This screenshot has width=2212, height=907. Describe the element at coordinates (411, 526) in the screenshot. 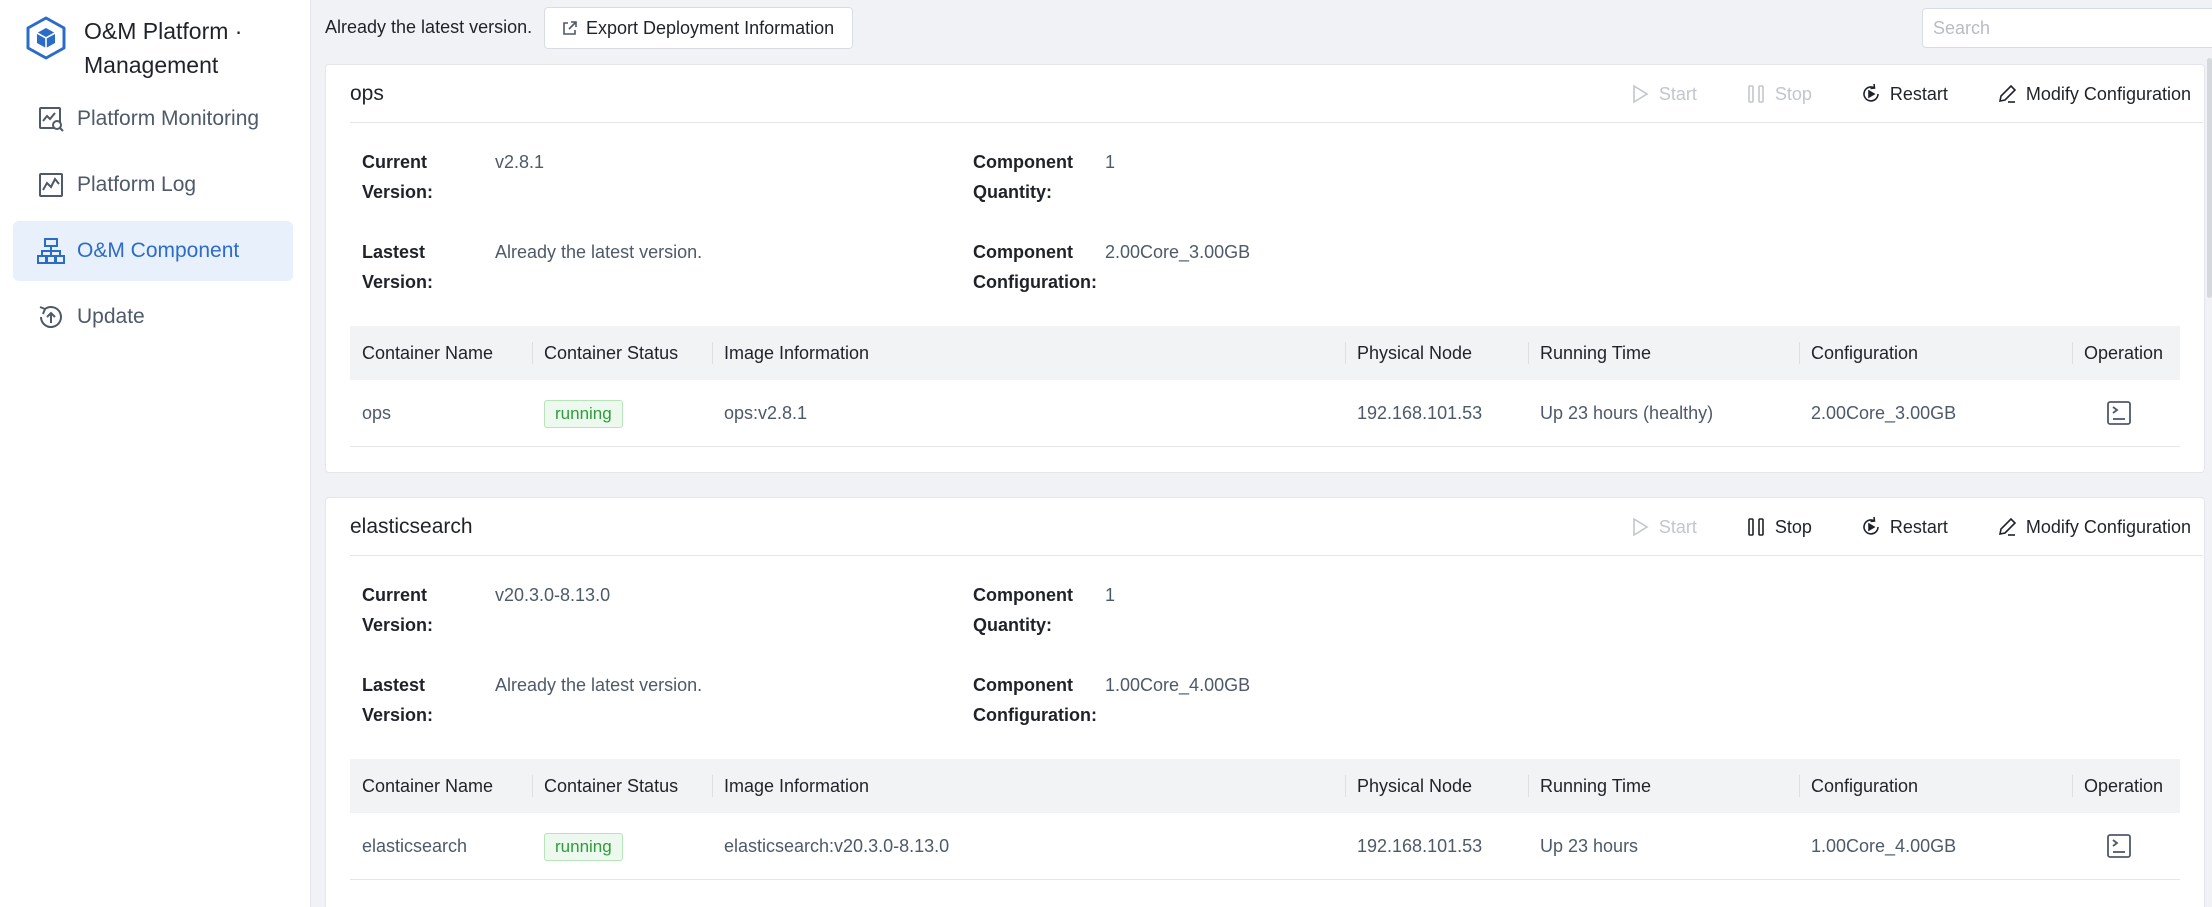

I see `component-name: elasticsearch` at that location.